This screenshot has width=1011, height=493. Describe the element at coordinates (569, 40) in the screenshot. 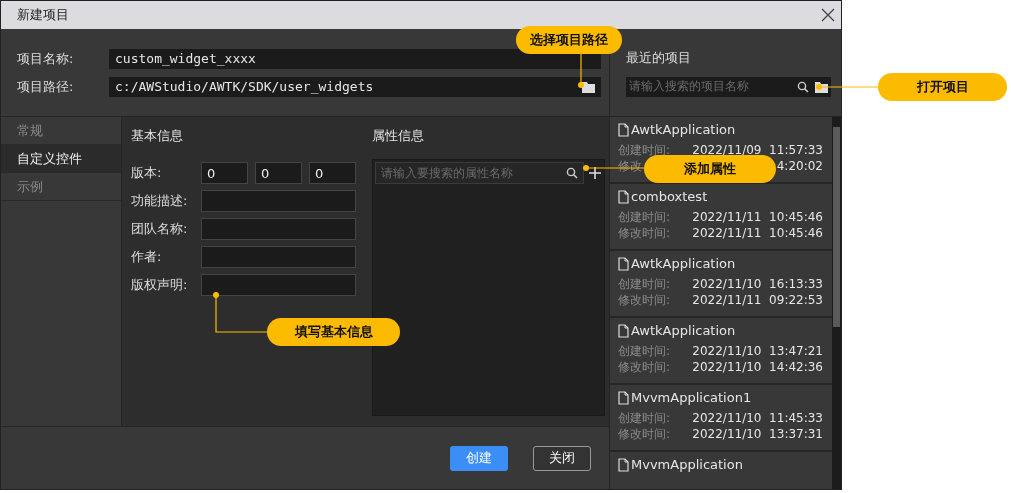

I see `callout-label: 选择项目路径` at that location.